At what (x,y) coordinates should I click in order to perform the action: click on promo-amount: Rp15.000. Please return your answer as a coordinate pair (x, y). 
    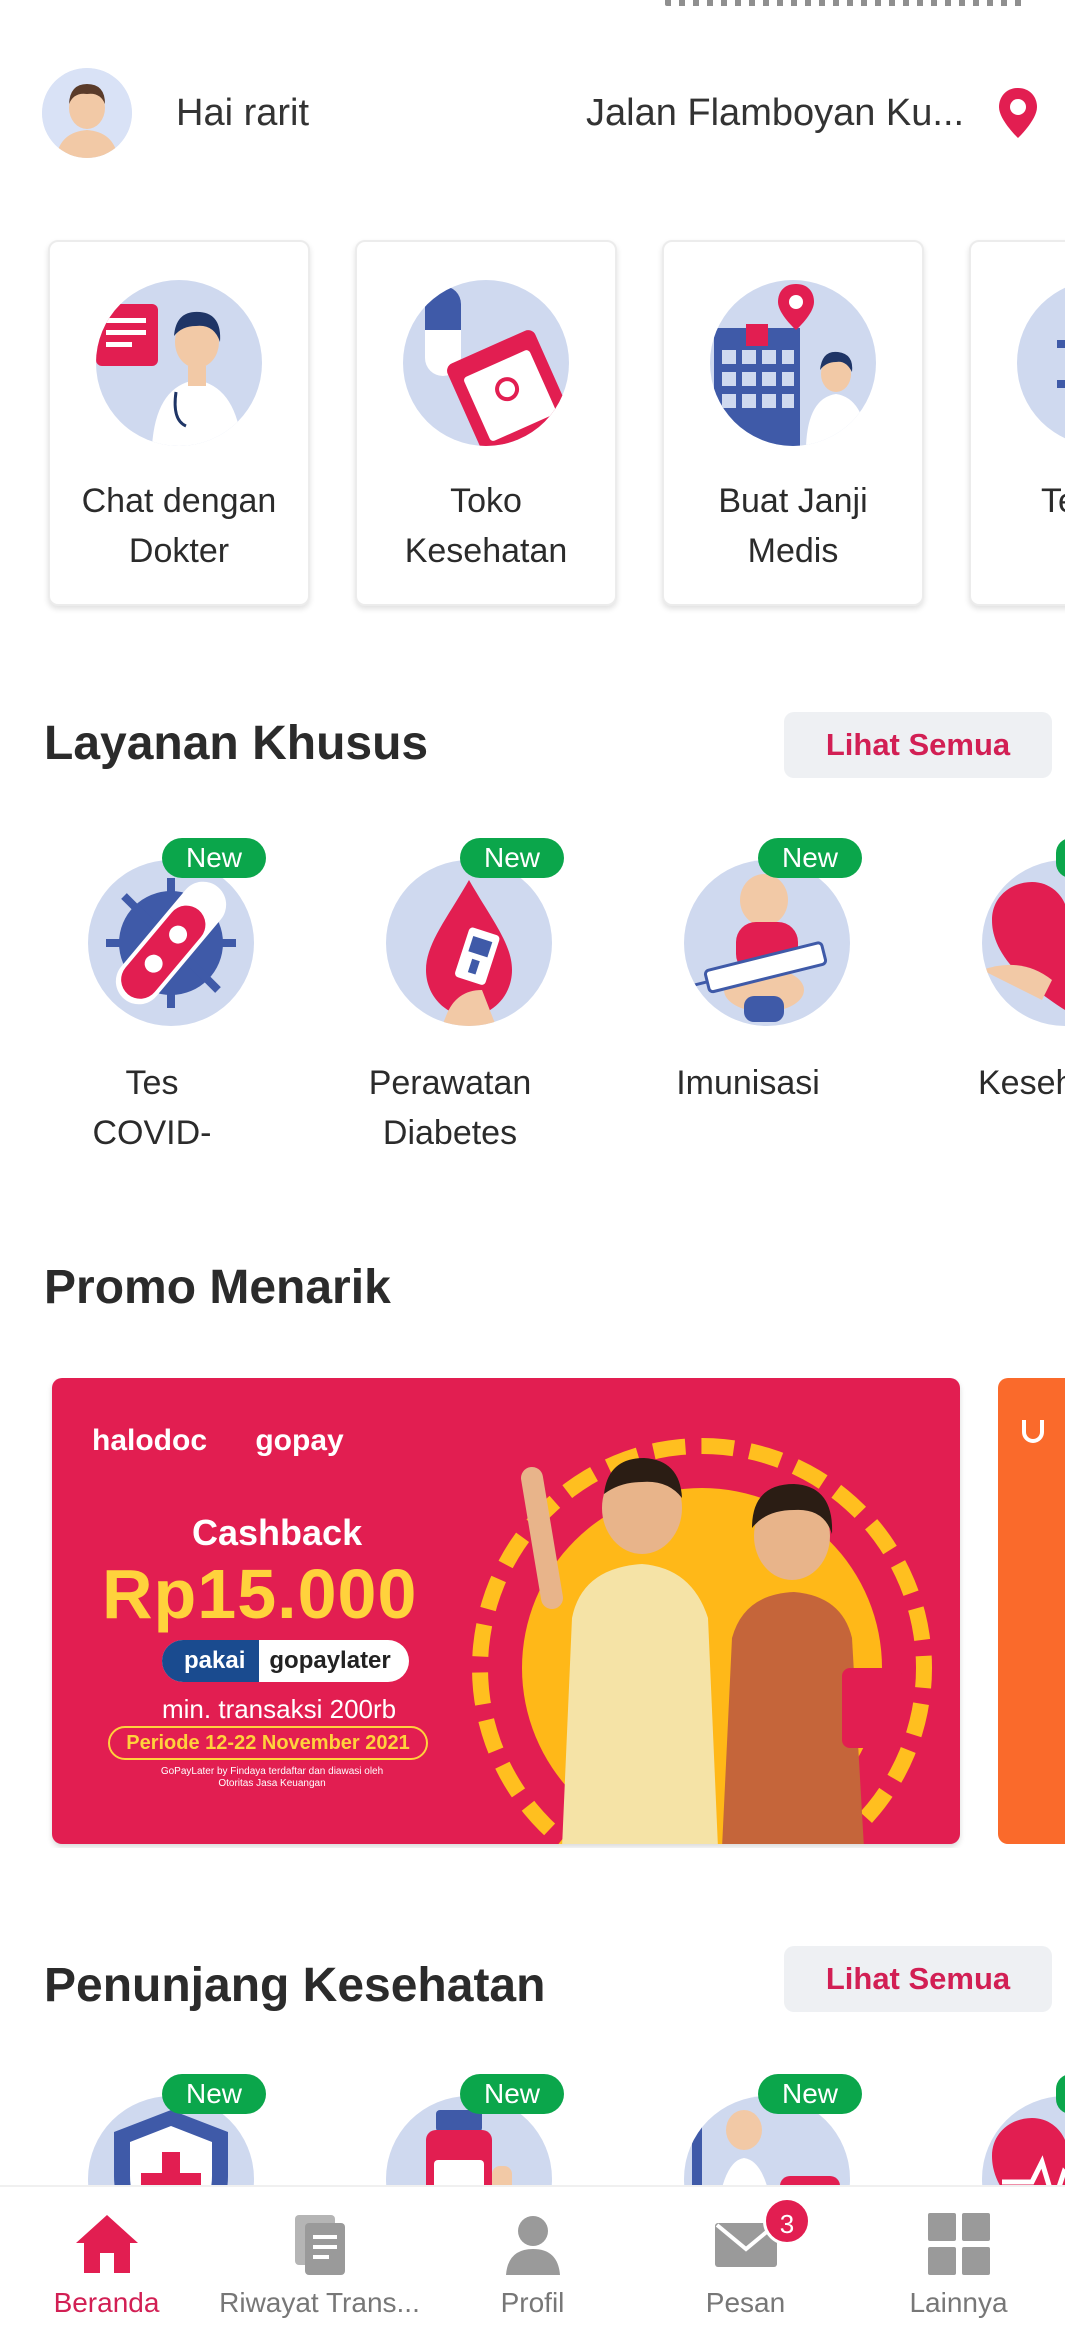
    Looking at the image, I should click on (260, 1594).